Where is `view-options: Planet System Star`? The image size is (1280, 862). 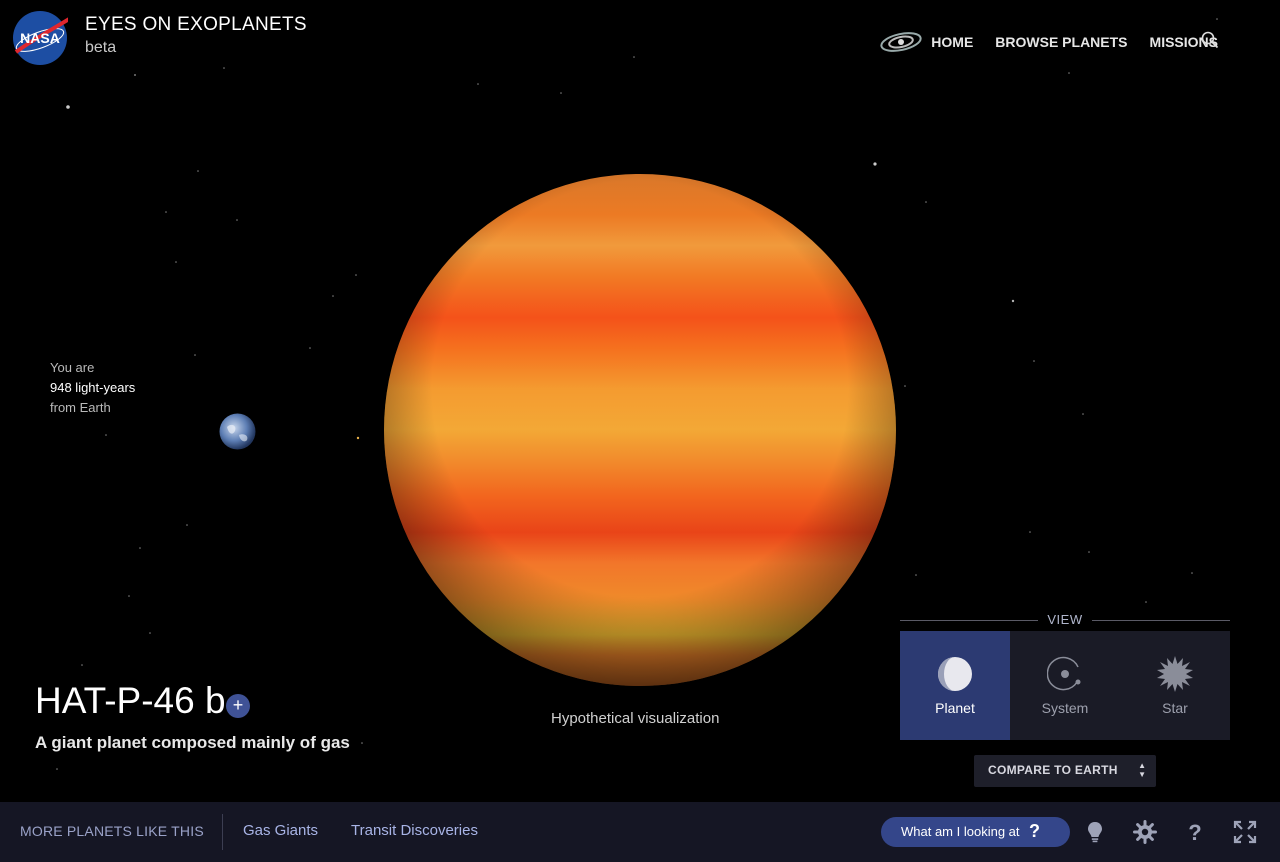 view-options: Planet System Star is located at coordinates (1065, 685).